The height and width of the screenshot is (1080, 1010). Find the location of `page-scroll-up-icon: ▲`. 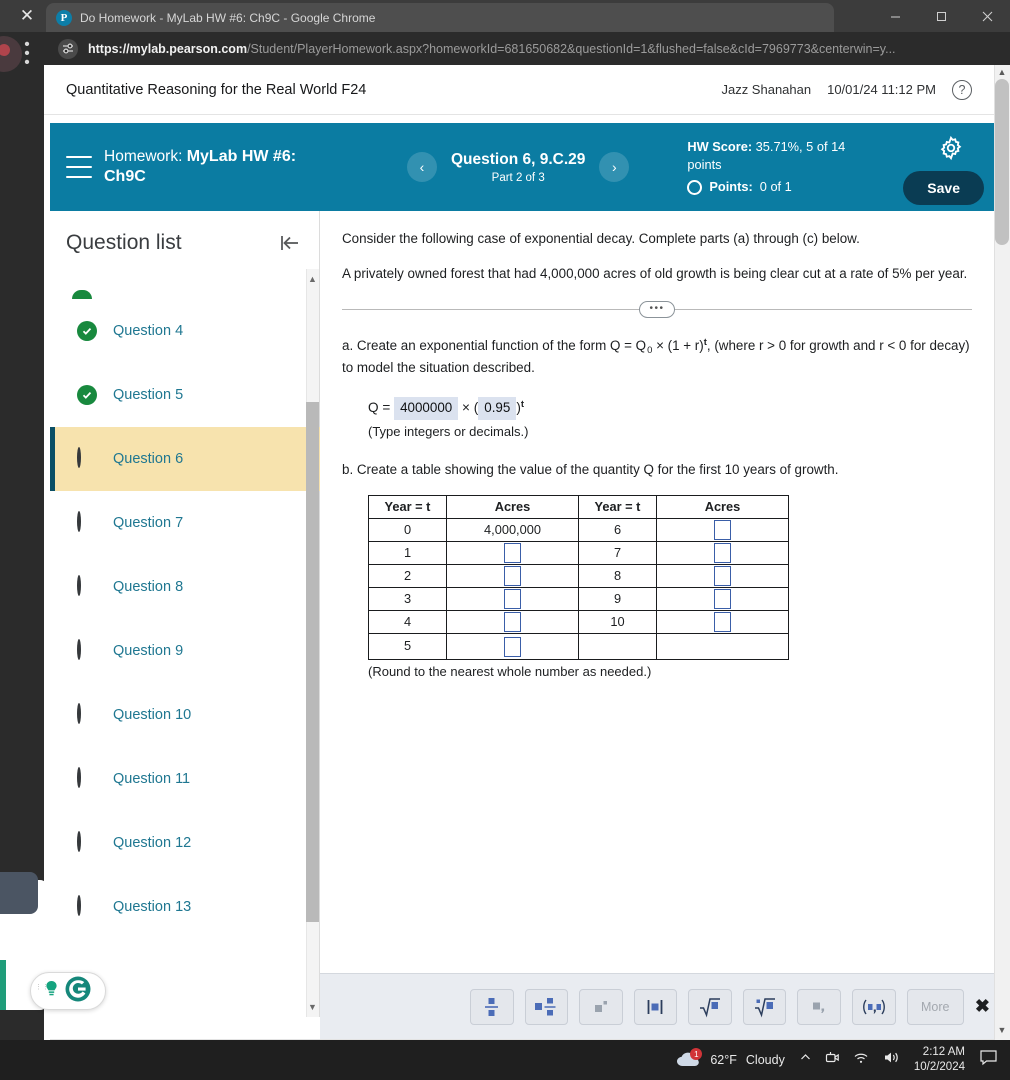

page-scroll-up-icon: ▲ is located at coordinates (1002, 72).